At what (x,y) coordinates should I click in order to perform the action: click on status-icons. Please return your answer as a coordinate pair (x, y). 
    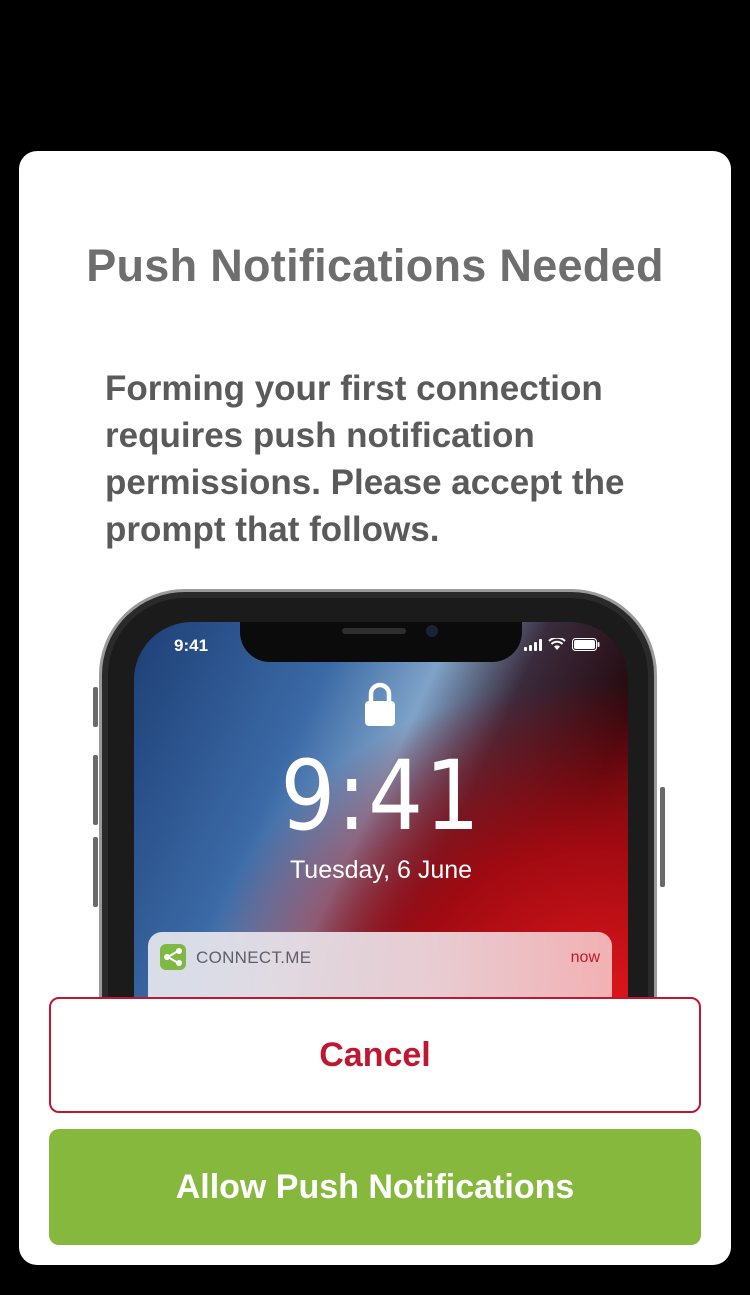
    Looking at the image, I should click on (562, 644).